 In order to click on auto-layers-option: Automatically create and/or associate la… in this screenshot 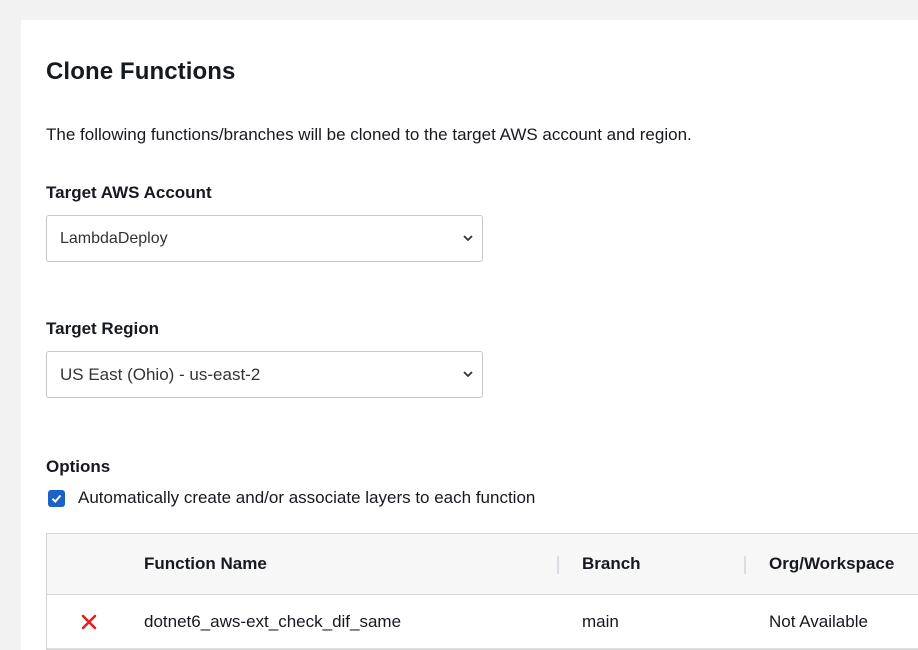, I will do `click(291, 498)`.